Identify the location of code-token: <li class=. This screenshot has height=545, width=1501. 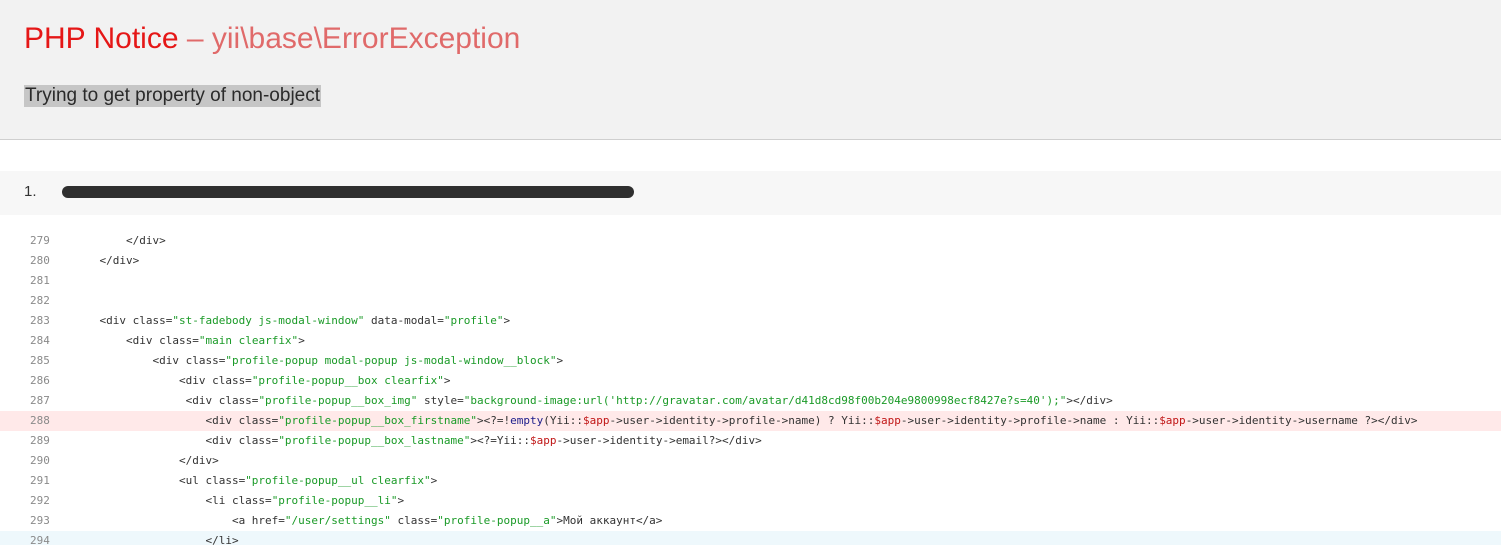
(172, 500).